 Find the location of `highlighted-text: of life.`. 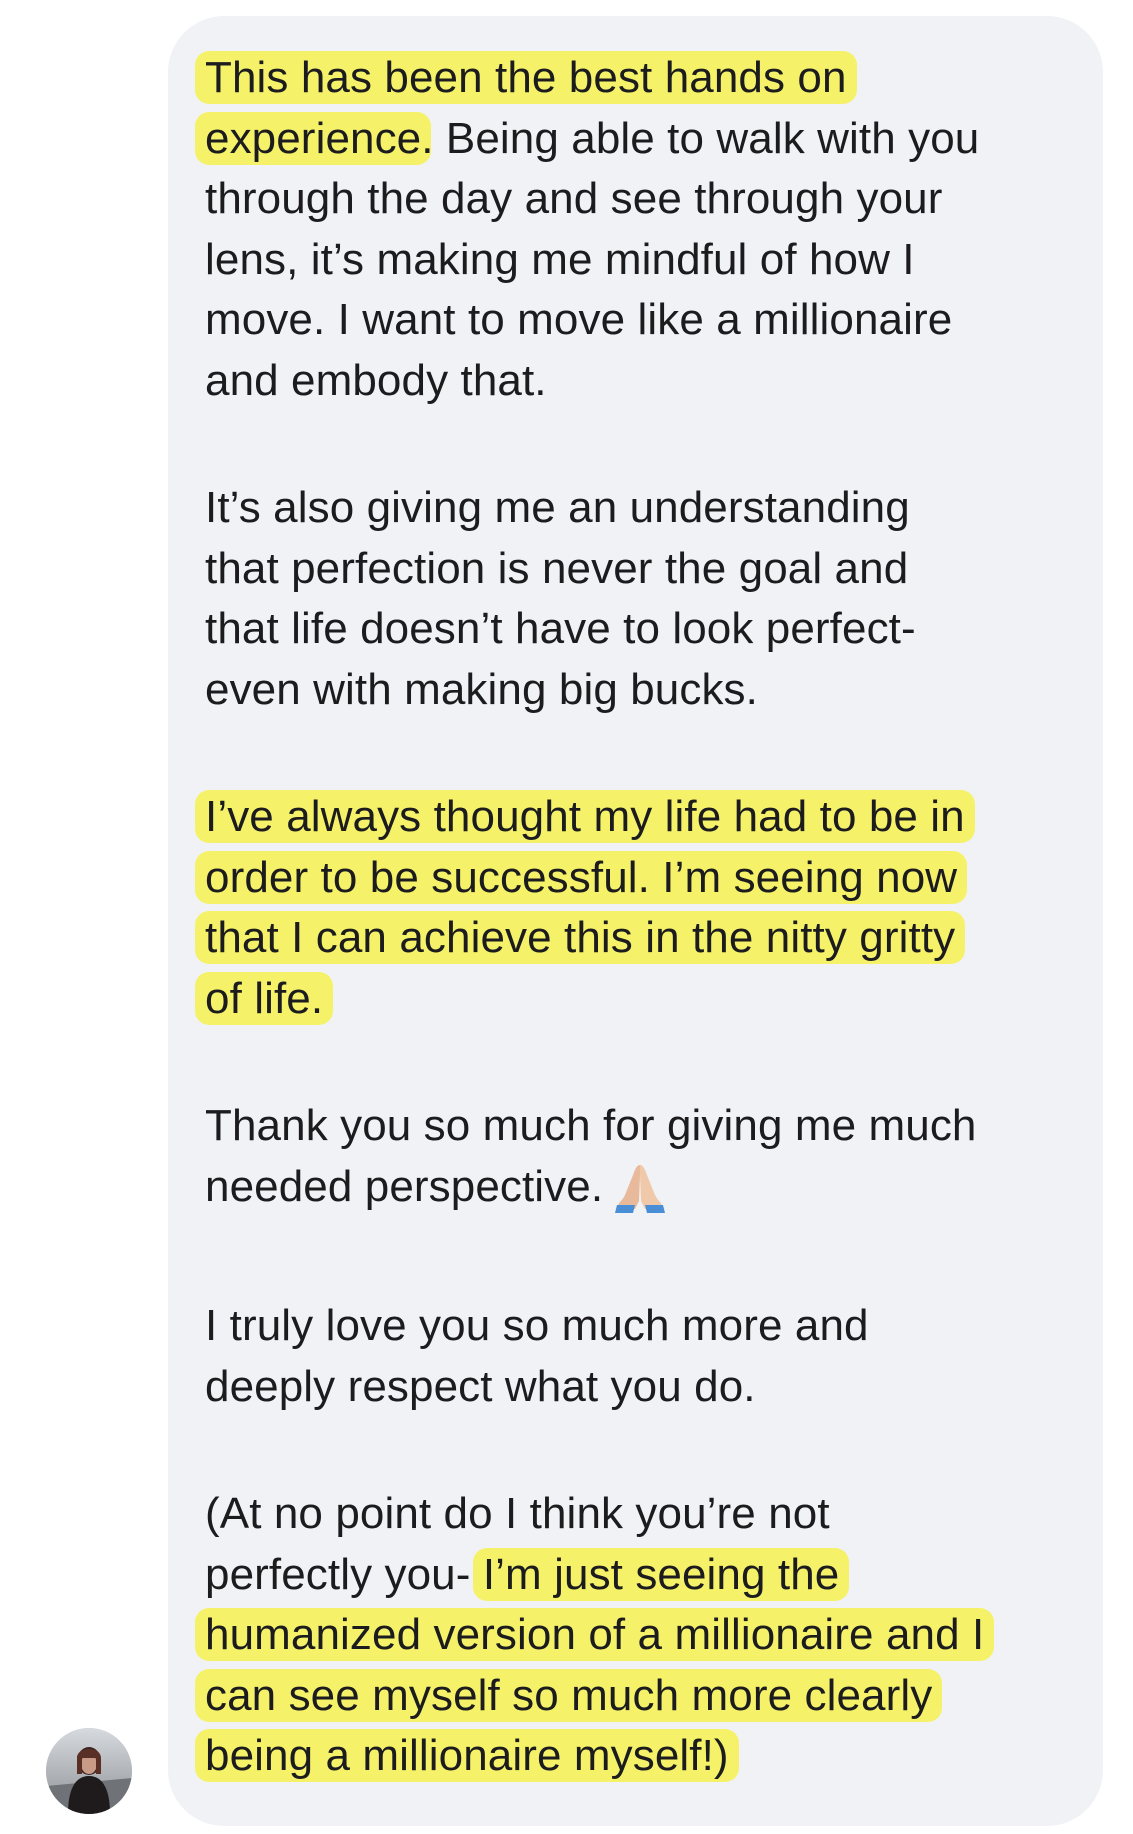

highlighted-text: of life. is located at coordinates (264, 998).